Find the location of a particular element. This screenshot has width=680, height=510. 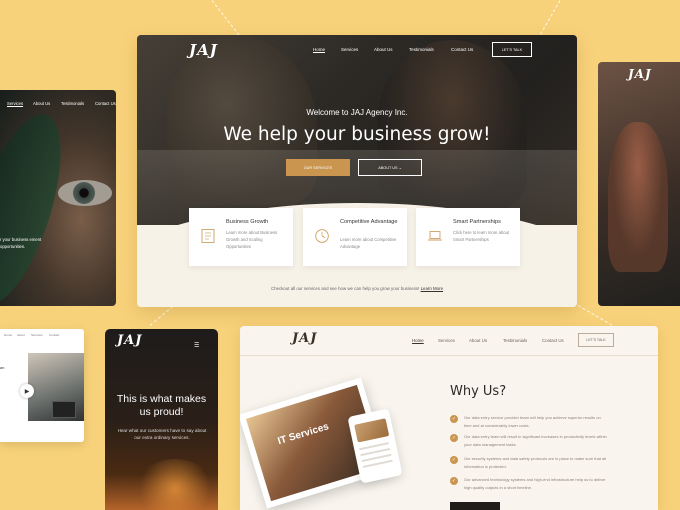

our-services-button: OUR SERVICES is located at coordinates (318, 167).